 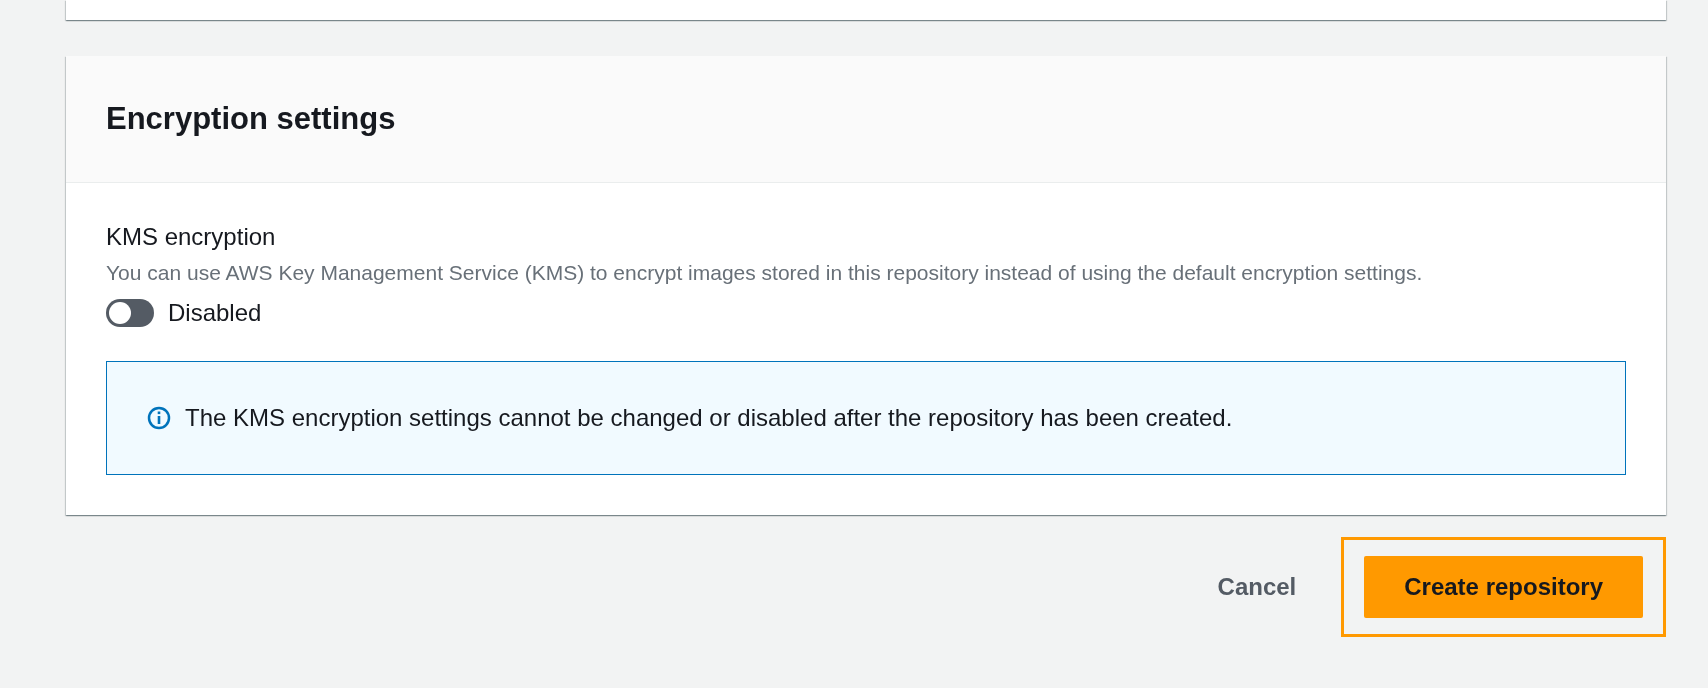 I want to click on create-button: Create repository, so click(x=1503, y=587).